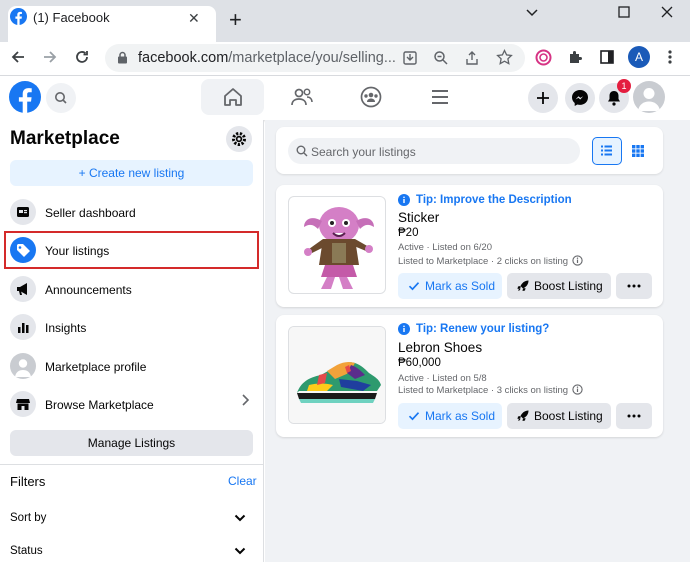 The image size is (690, 562). I want to click on listing-price: ₱60,000, so click(419, 363).